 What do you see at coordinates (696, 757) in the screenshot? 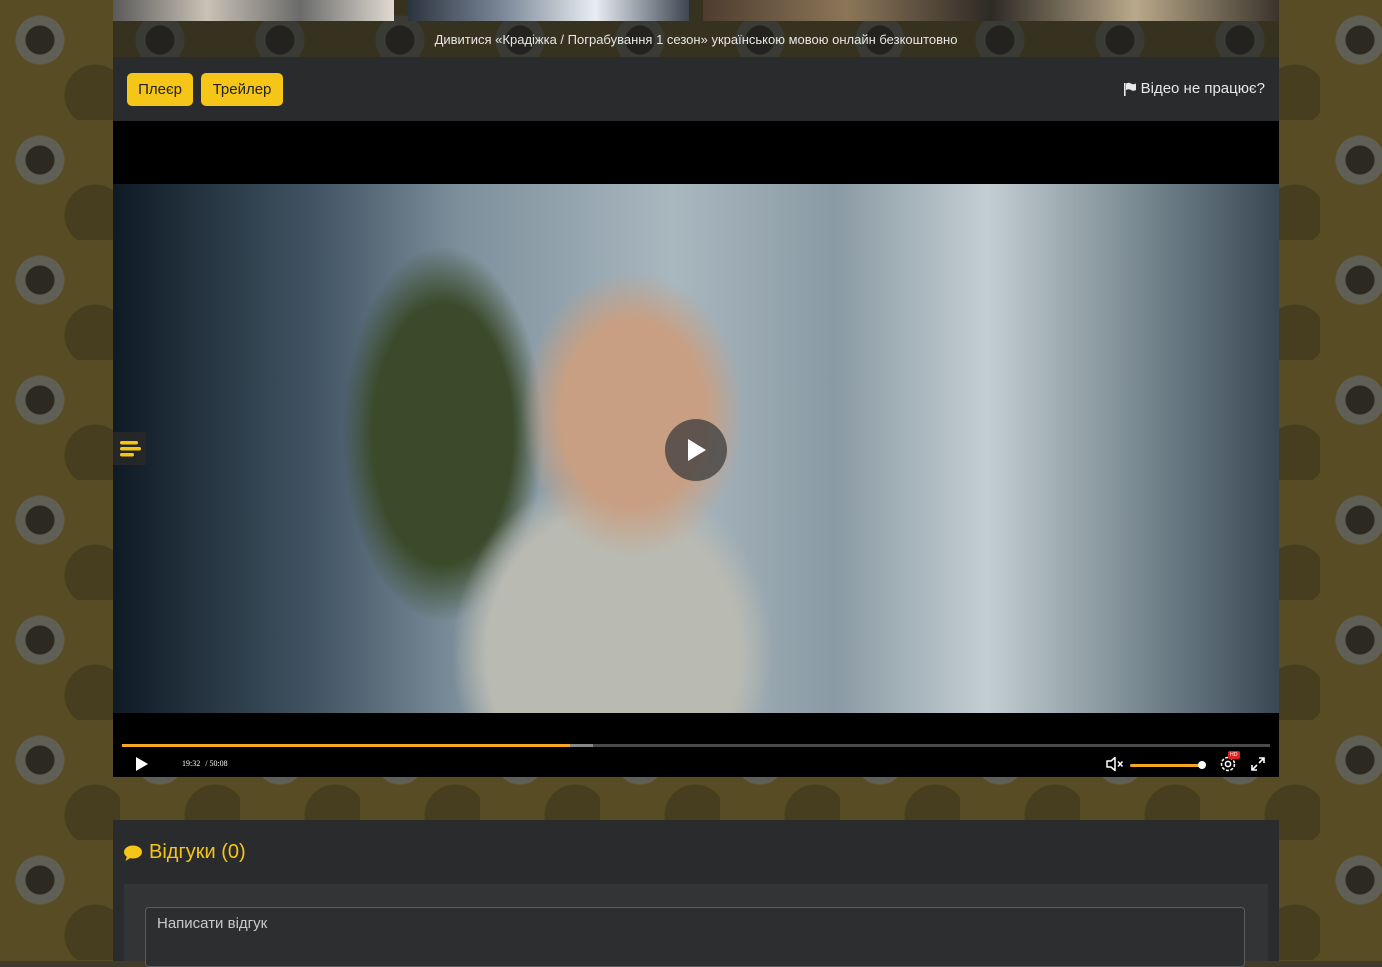
I see `player-controls: 19:32 / 50:08 HD` at bounding box center [696, 757].